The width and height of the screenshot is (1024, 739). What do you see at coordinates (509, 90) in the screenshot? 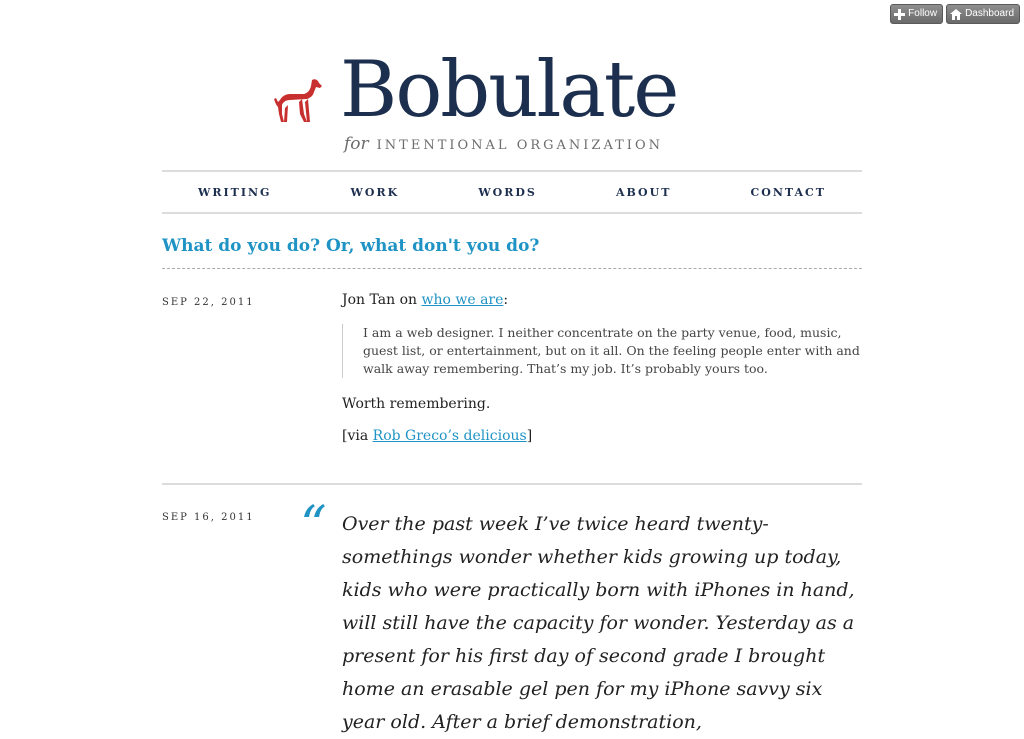
I see `site-title: Bobulate` at bounding box center [509, 90].